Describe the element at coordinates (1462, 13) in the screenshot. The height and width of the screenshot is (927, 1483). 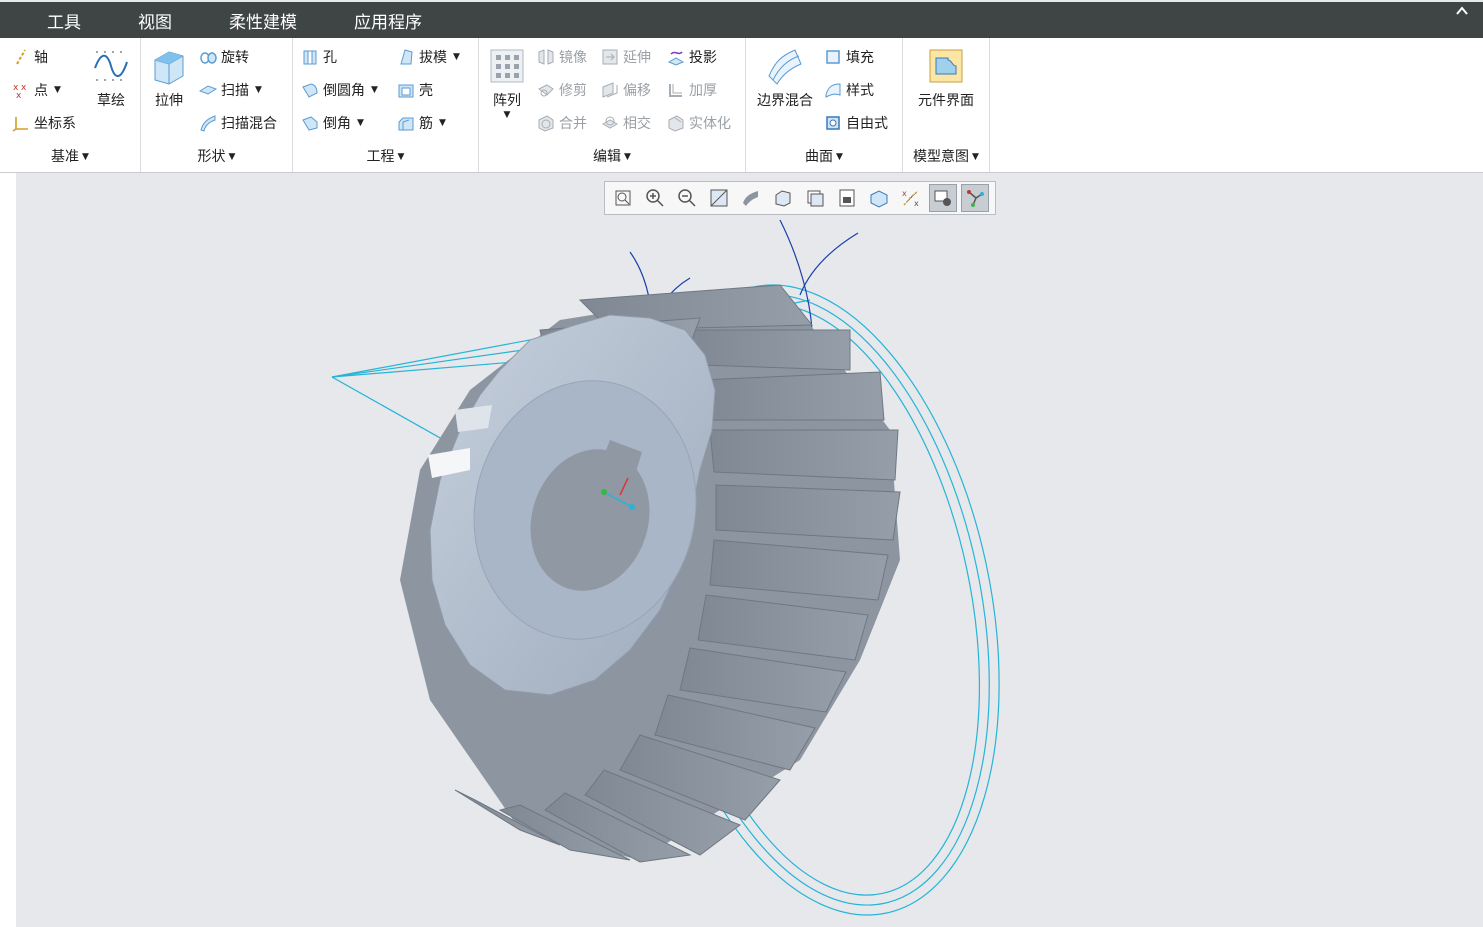
I see `chevron-up-icon` at that location.